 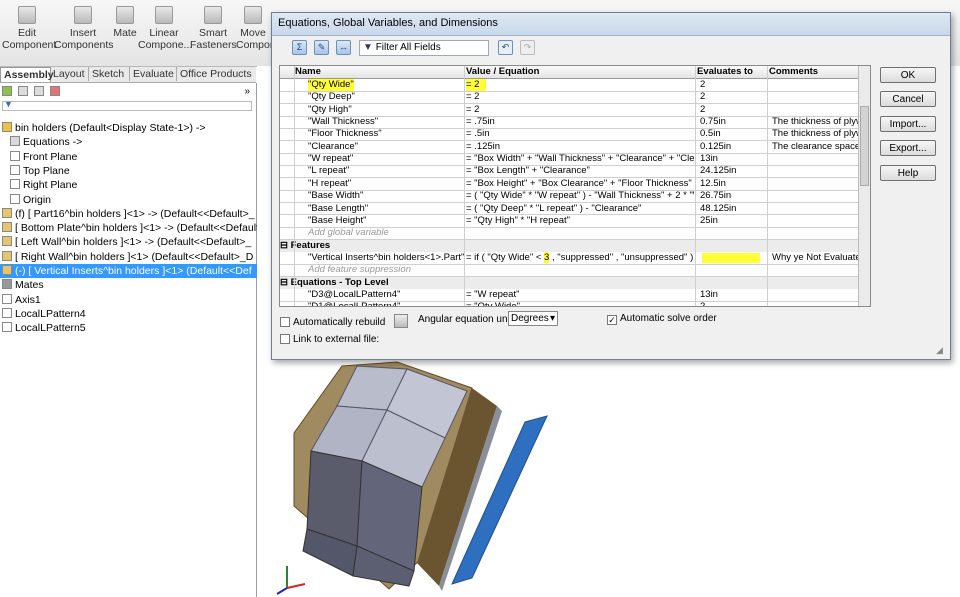 What do you see at coordinates (285, 322) in the screenshot?
I see `auto-rebuild-checkbox` at bounding box center [285, 322].